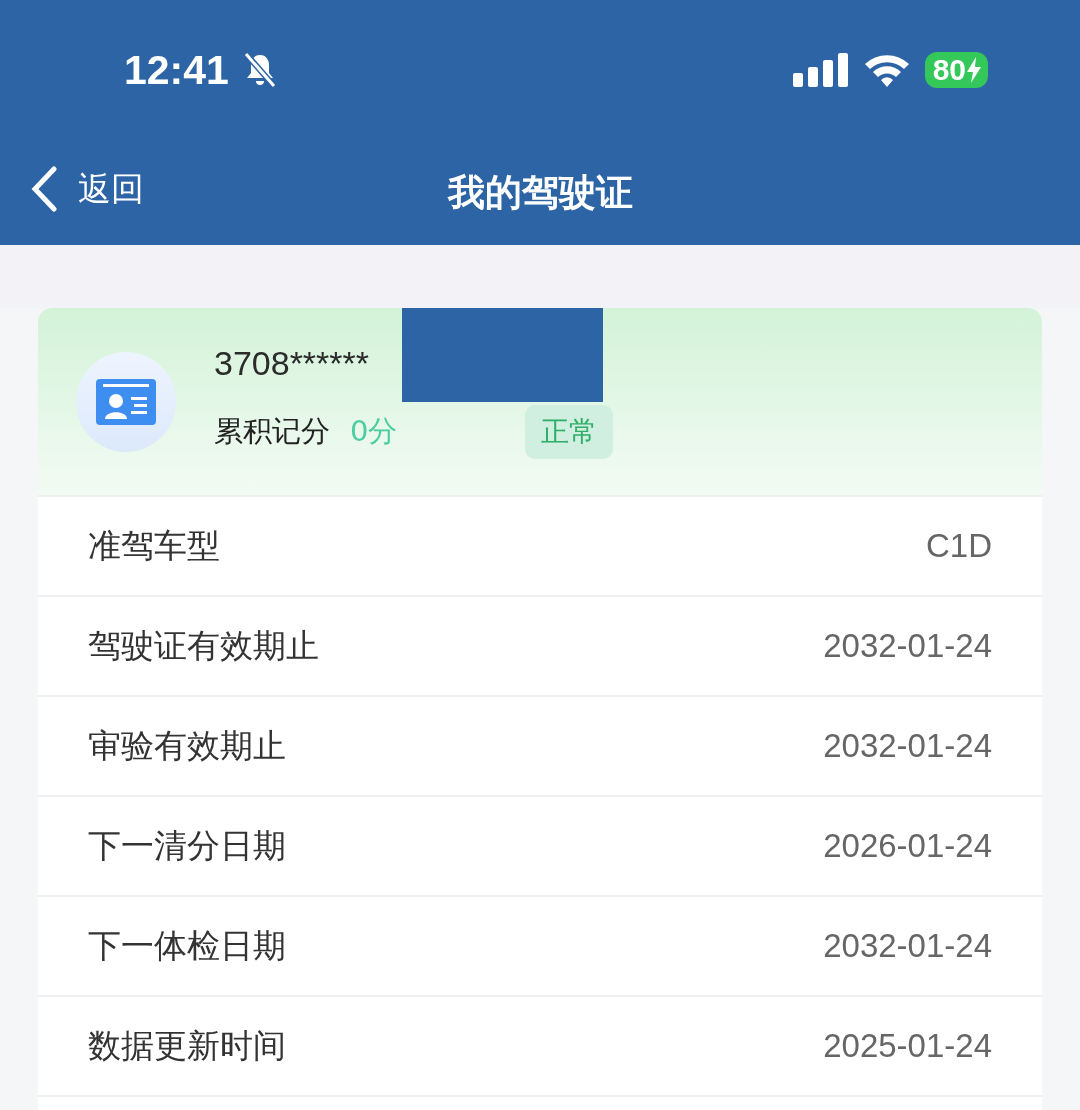 This screenshot has height=1110, width=1080. Describe the element at coordinates (154, 545) in the screenshot. I see `field-label: 准驾车型` at that location.